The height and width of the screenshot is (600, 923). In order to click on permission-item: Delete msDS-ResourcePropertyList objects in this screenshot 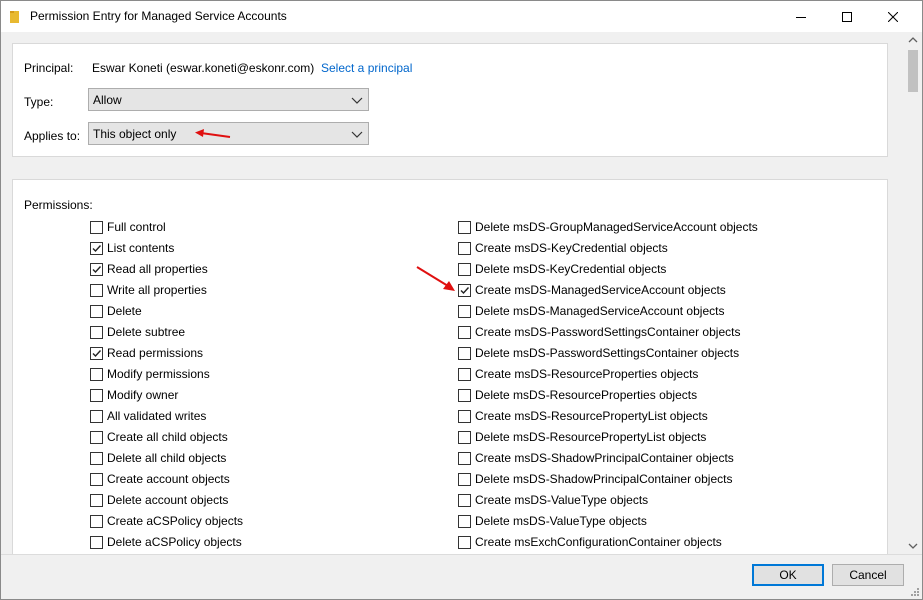, I will do `click(582, 437)`.